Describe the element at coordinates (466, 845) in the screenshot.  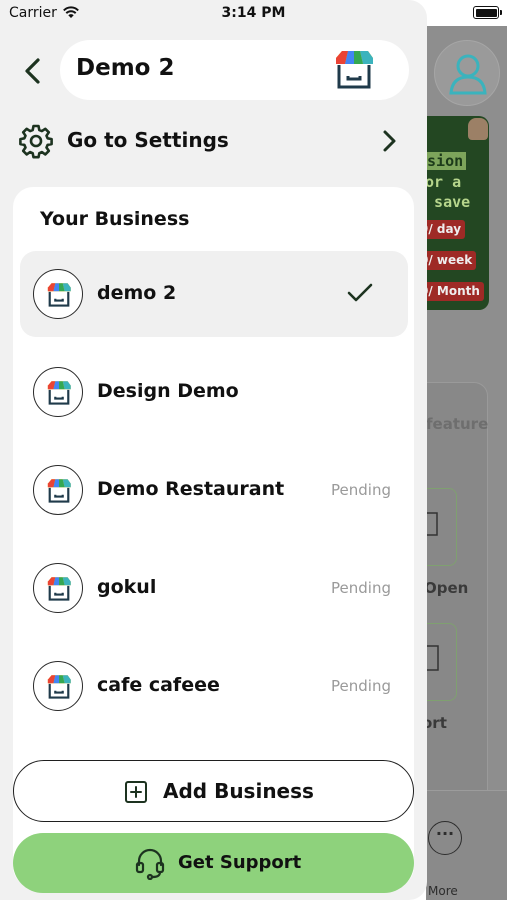
I see `tab-bar: ··· More` at that location.